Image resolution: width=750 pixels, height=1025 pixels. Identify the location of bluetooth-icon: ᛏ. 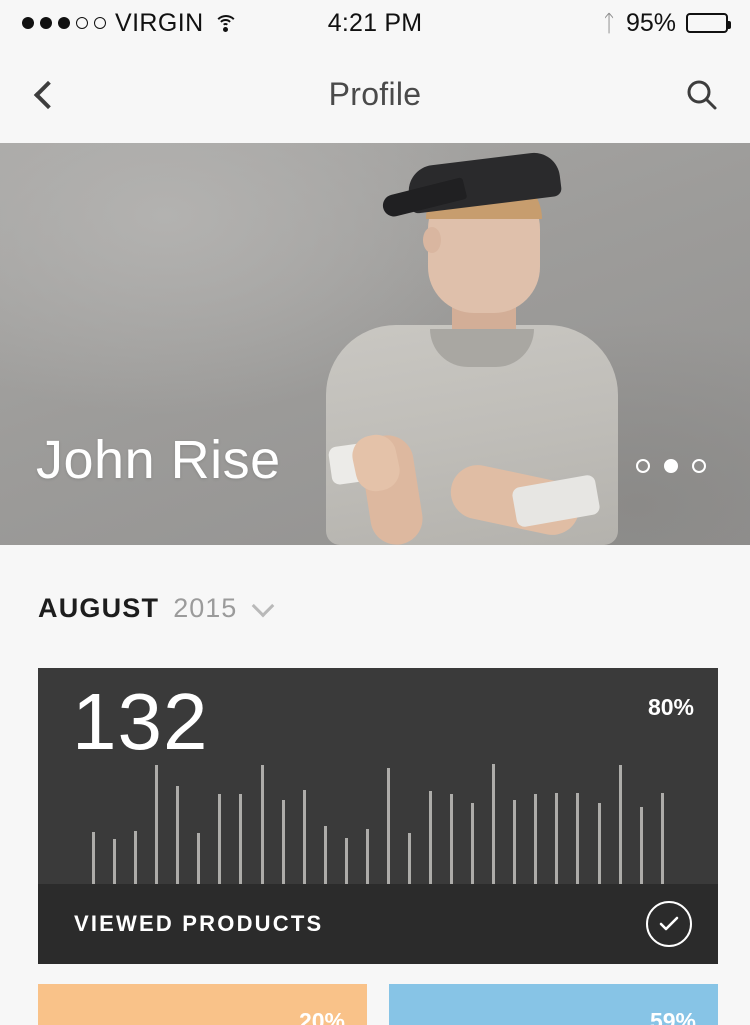
(609, 22).